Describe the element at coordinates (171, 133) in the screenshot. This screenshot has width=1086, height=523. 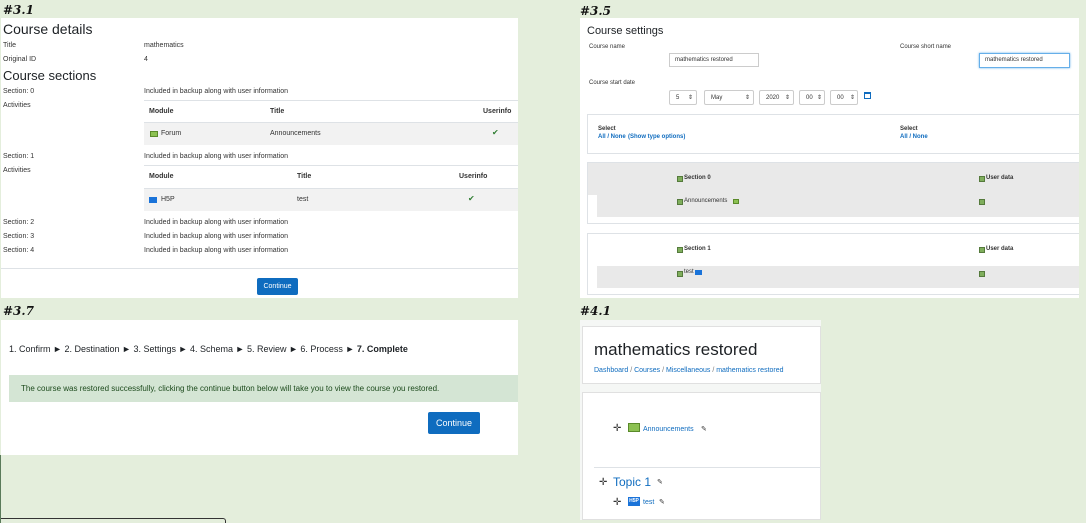
I see `row-module: Forum` at that location.